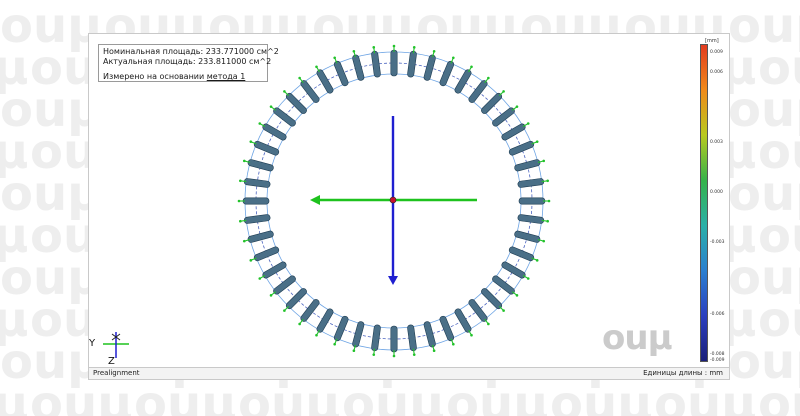  I want to click on color-scale-label: 0.000, so click(716, 192).